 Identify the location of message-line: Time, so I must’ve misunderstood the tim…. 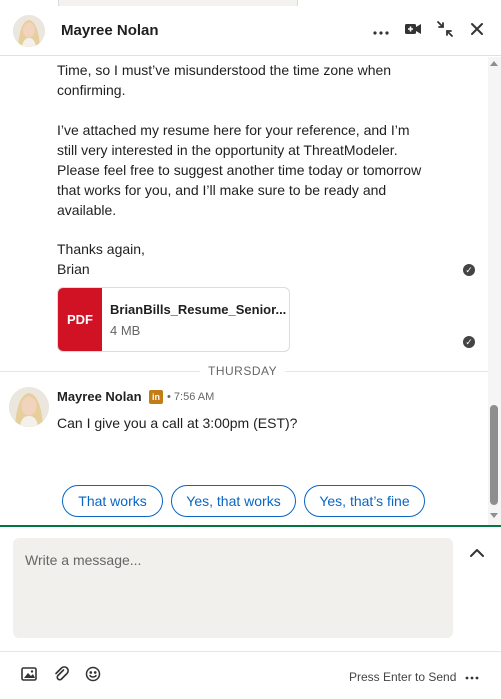
(224, 70).